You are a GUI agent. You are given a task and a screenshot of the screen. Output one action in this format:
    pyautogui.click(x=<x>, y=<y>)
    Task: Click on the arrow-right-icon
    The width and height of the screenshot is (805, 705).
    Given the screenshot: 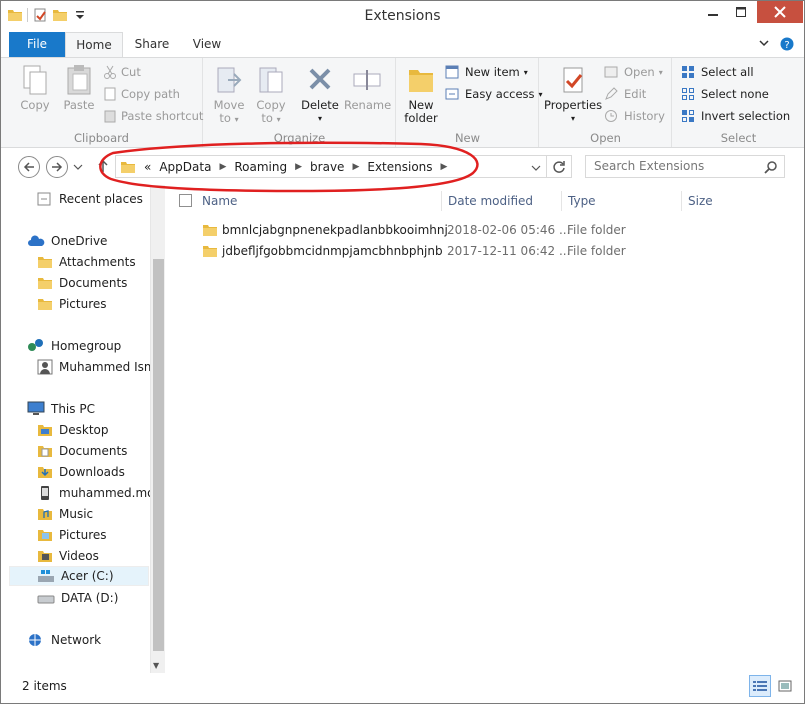 What is the action you would take?
    pyautogui.click(x=57, y=167)
    